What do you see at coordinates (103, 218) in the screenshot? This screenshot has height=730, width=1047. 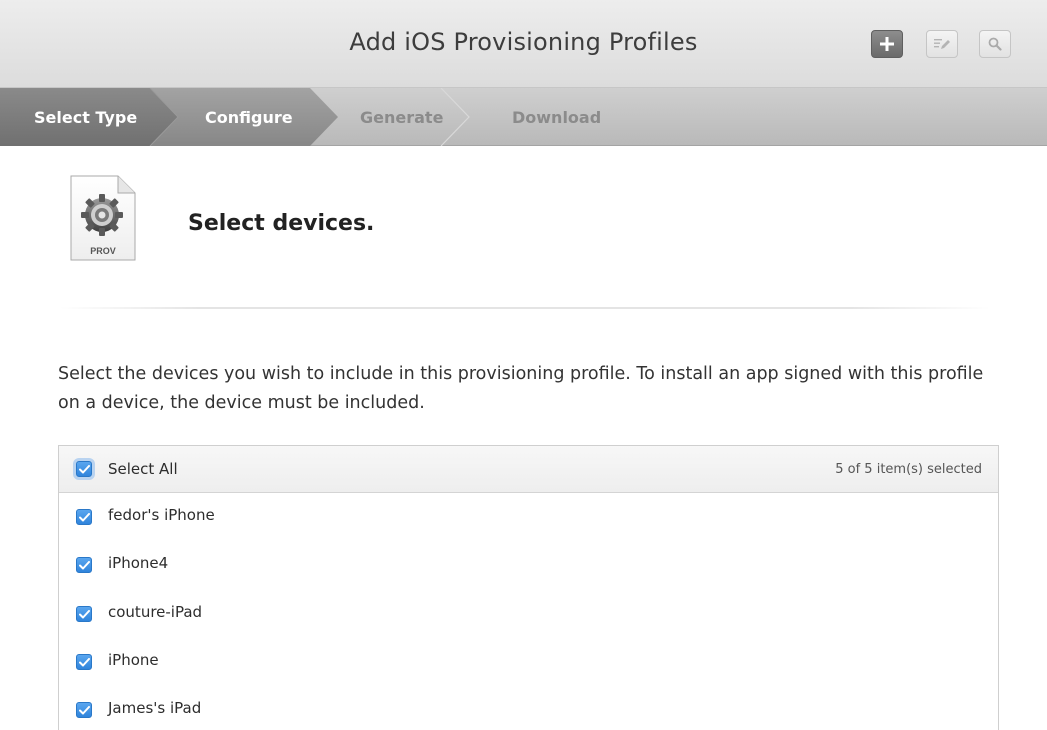 I see `provisioning-profile-icon: PROV` at bounding box center [103, 218].